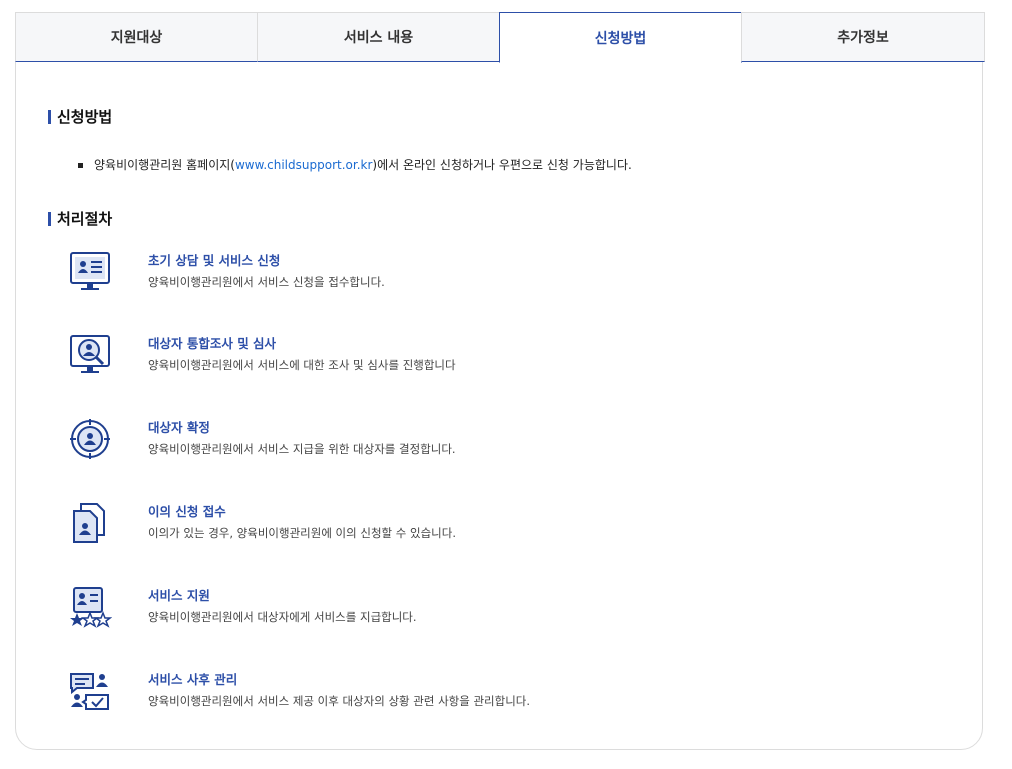 Image resolution: width=1012 pixels, height=769 pixels. Describe the element at coordinates (282, 617) in the screenshot. I see `step-description: 양육비이행관리원에서 대상자에게 서비스를 지급합니다.` at that location.